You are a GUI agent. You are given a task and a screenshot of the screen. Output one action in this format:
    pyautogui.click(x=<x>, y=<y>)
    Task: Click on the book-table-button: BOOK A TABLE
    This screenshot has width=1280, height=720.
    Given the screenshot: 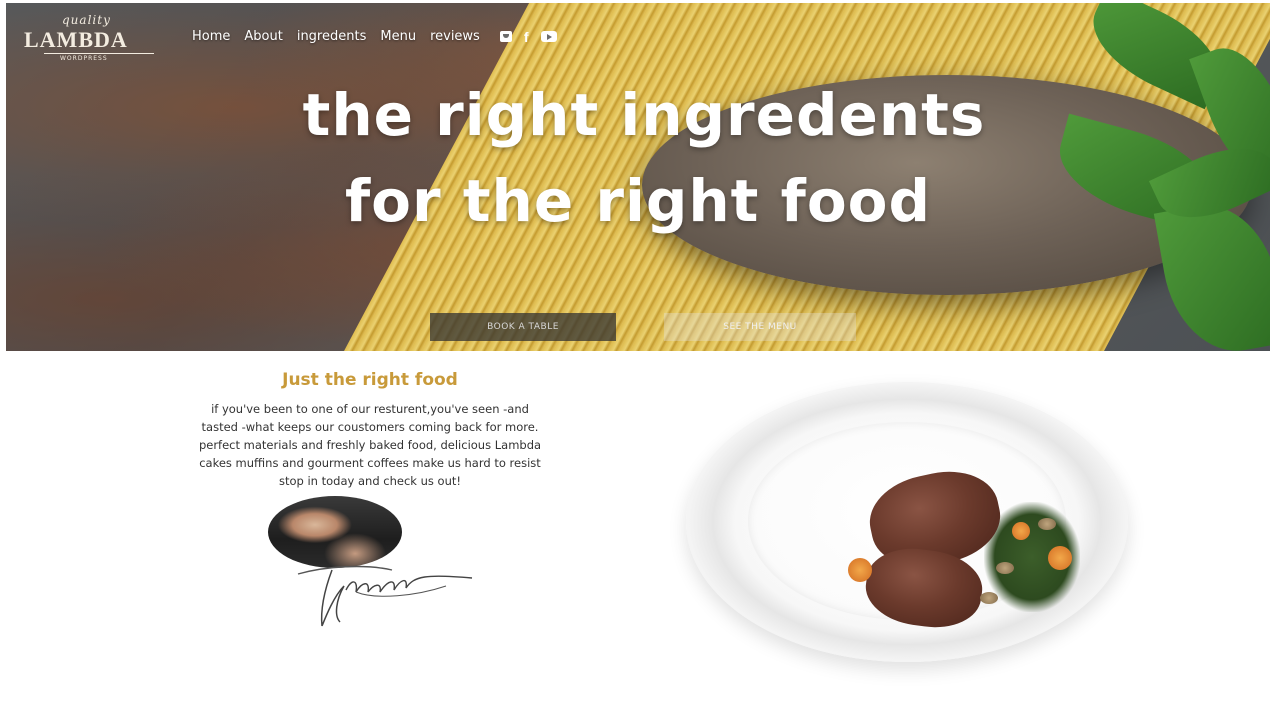 What is the action you would take?
    pyautogui.click(x=523, y=327)
    